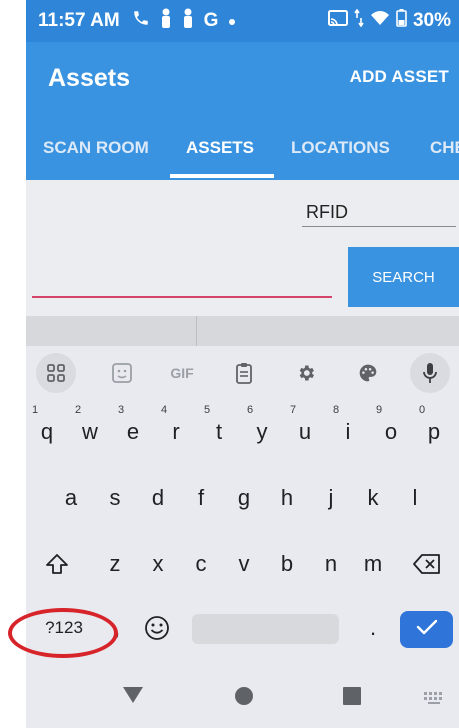 The height and width of the screenshot is (728, 459). What do you see at coordinates (242, 331) in the screenshot?
I see `results-table-header` at bounding box center [242, 331].